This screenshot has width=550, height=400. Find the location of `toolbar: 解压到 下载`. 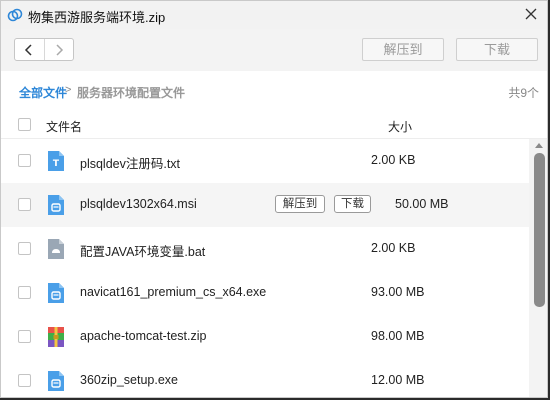

toolbar: 解压到 下载 is located at coordinates (274, 50).